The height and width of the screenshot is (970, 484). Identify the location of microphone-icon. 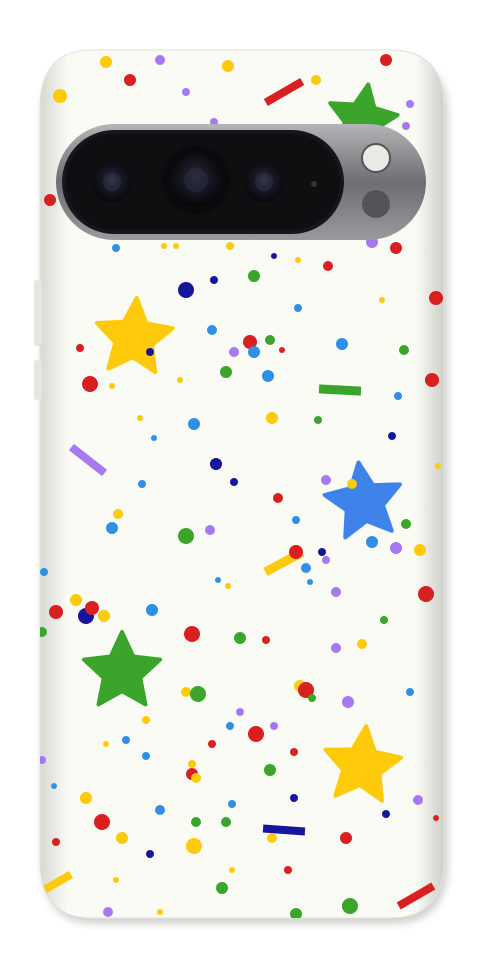
(376, 204).